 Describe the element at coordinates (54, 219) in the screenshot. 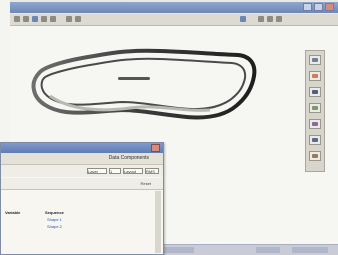

I see `sequence-cell: Shape 1` at that location.